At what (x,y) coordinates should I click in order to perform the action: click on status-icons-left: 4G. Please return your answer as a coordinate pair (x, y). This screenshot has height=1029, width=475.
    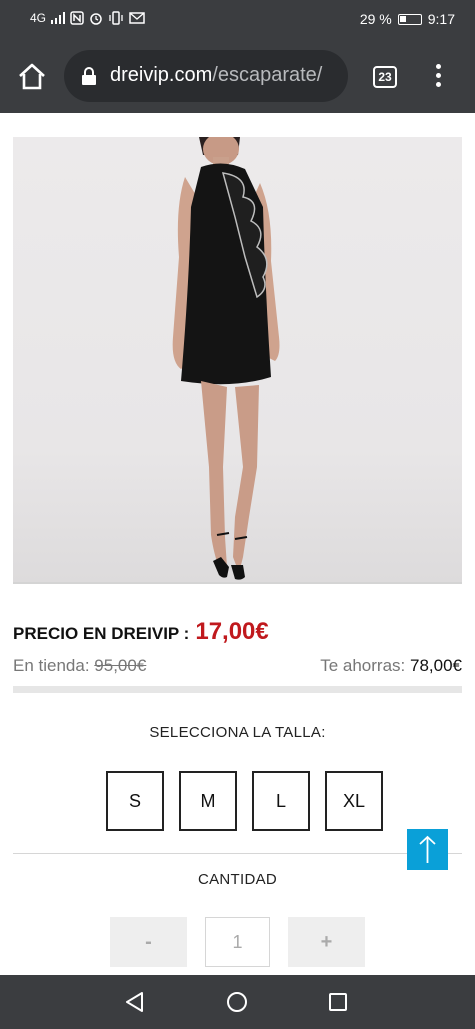
    Looking at the image, I should click on (87, 18).